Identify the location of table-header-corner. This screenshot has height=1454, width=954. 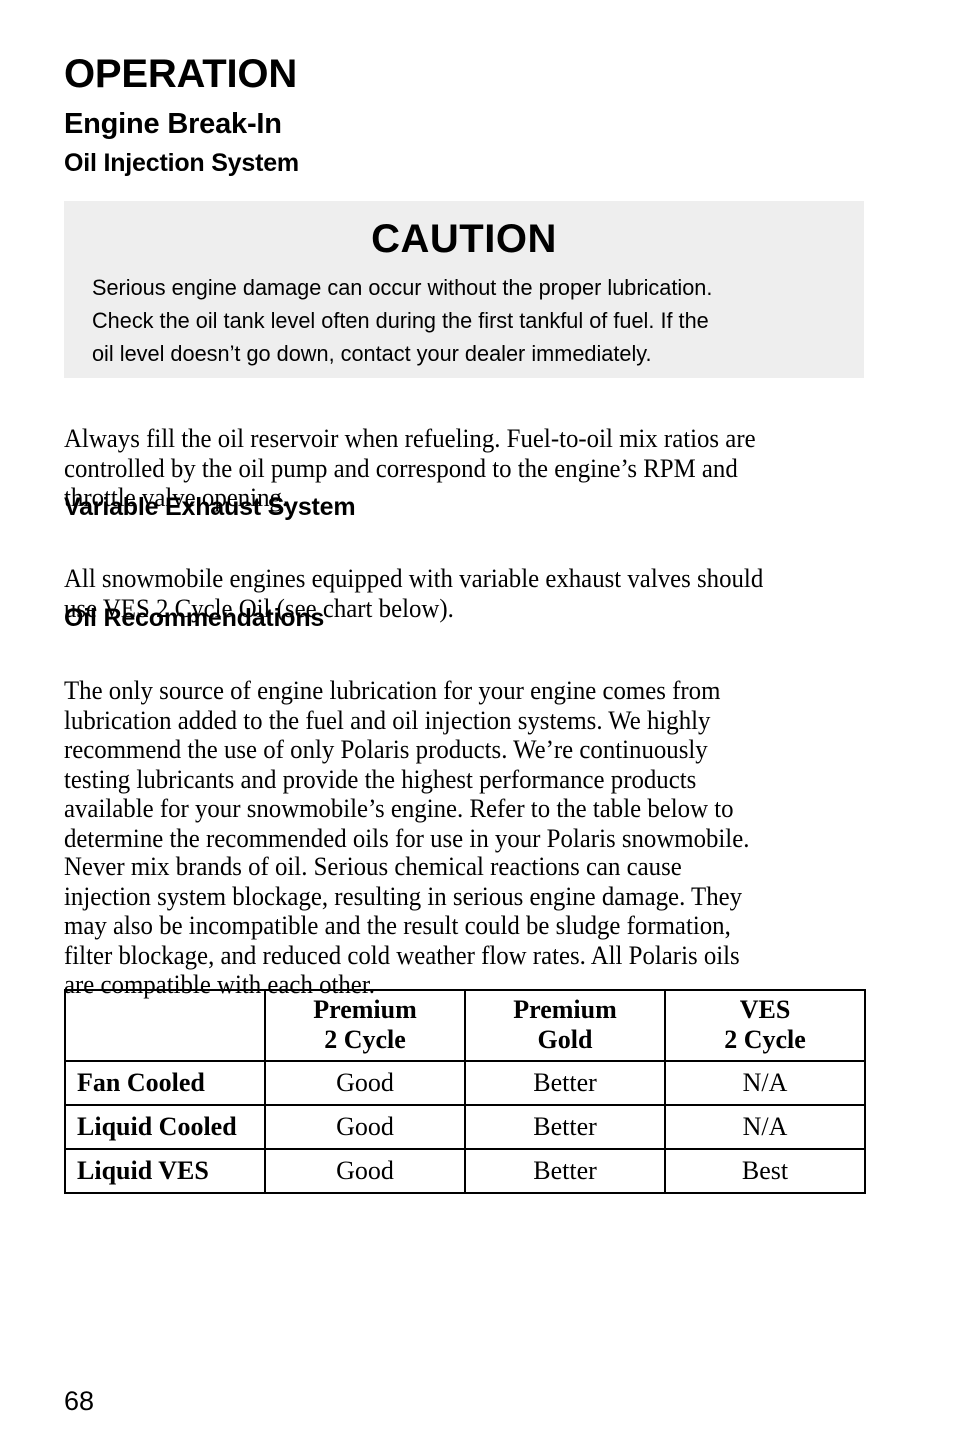
(165, 1025).